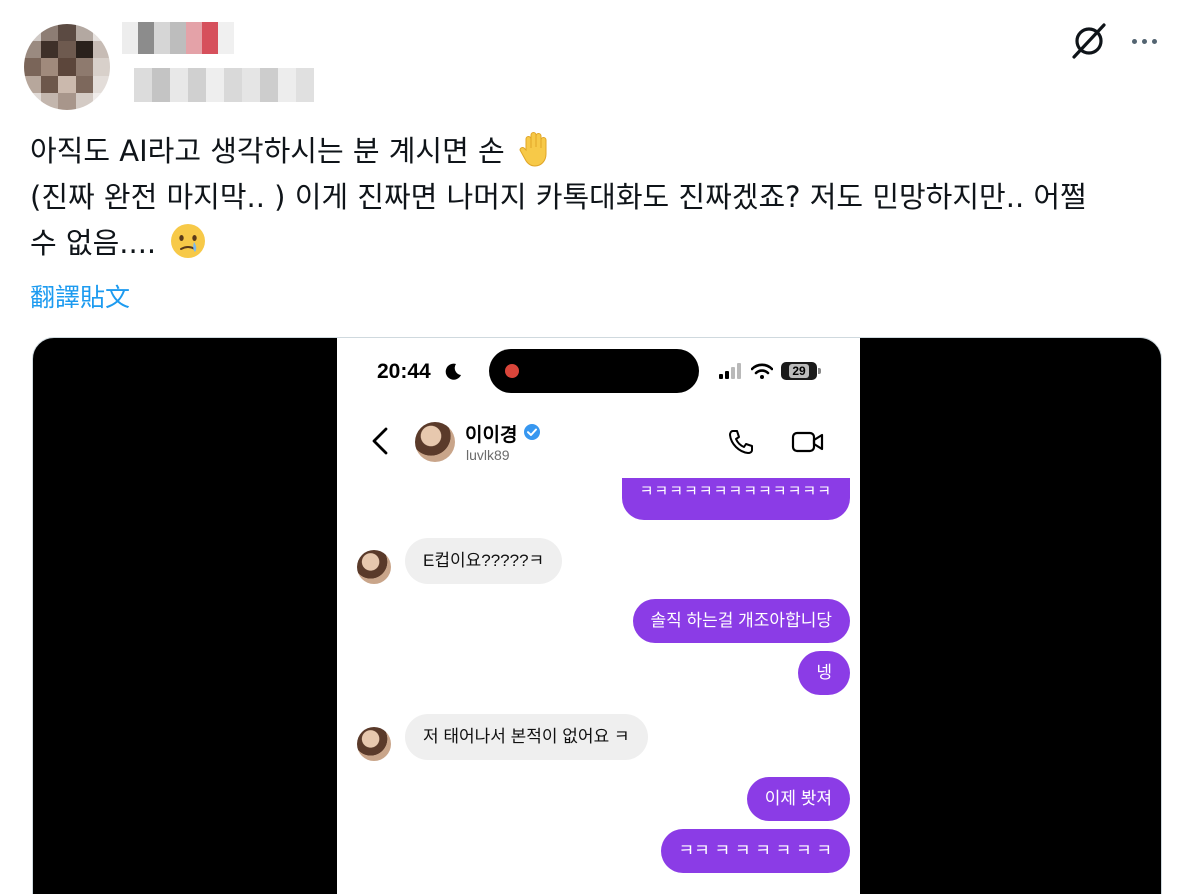 The image size is (1192, 894). What do you see at coordinates (178, 38) in the screenshot?
I see `author-name-redacted` at bounding box center [178, 38].